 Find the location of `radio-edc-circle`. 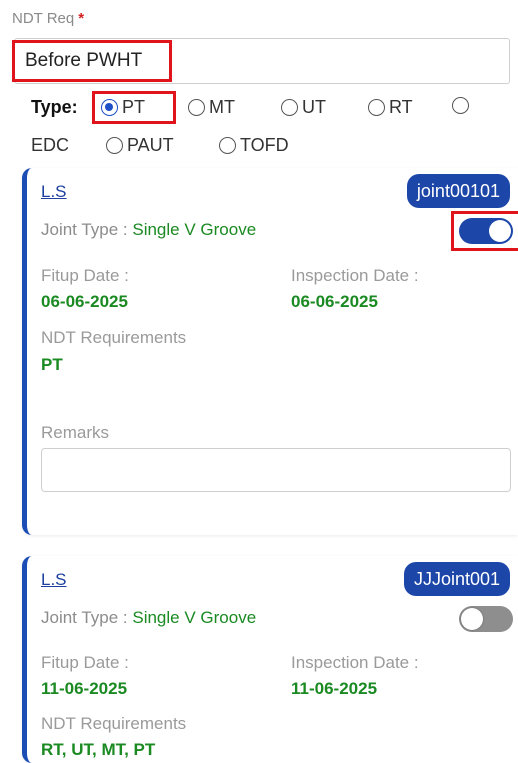

radio-edc-circle is located at coordinates (460, 105).